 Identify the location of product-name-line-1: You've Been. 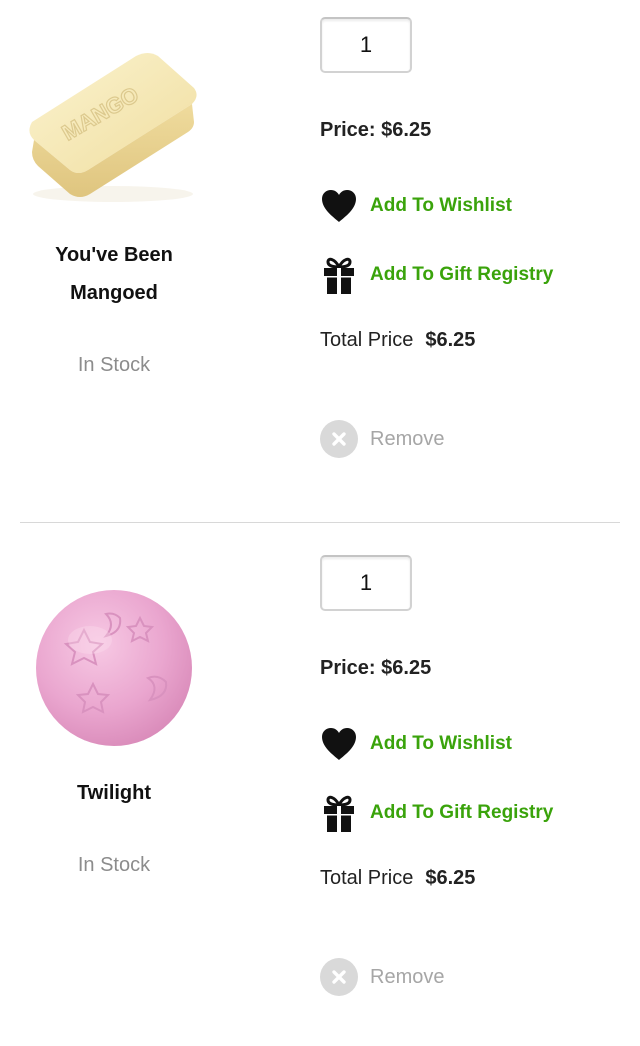
(114, 255).